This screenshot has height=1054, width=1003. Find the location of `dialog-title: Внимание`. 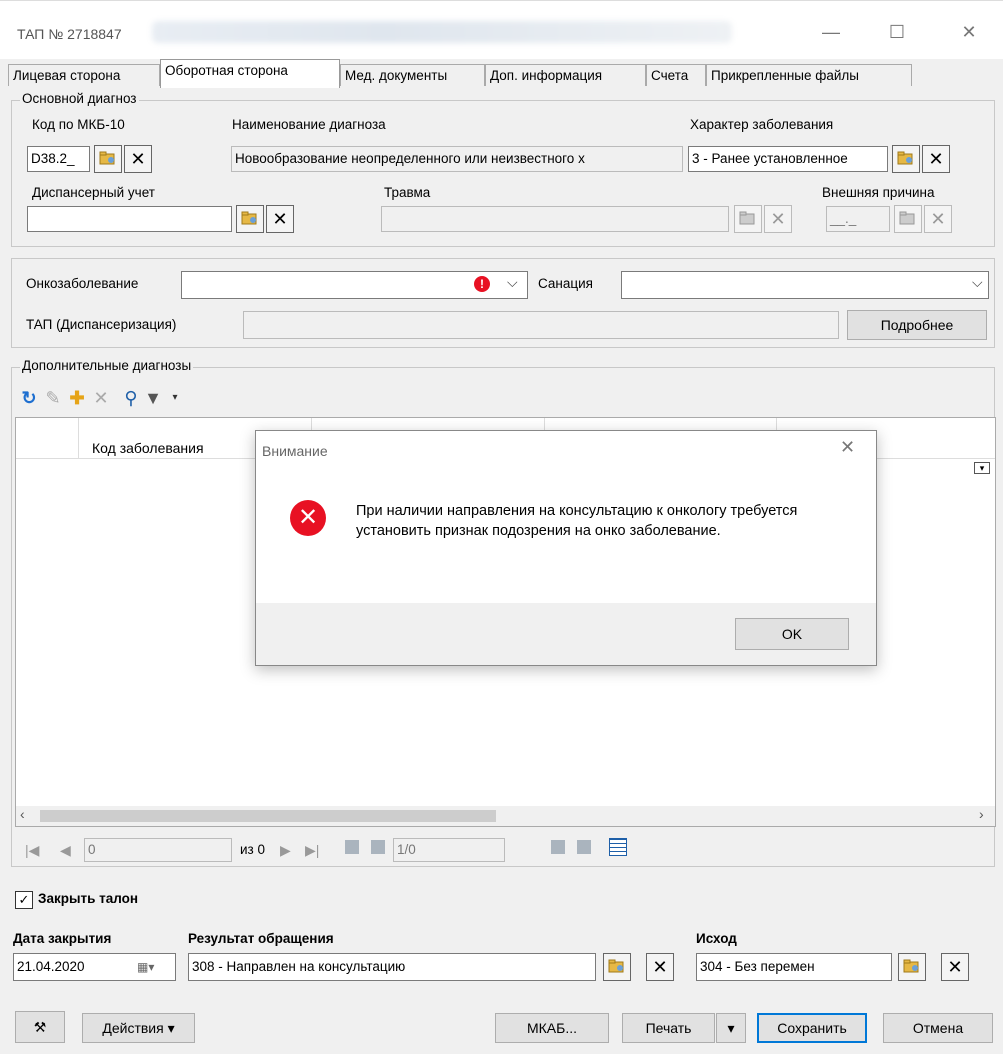

dialog-title: Внимание is located at coordinates (295, 451).